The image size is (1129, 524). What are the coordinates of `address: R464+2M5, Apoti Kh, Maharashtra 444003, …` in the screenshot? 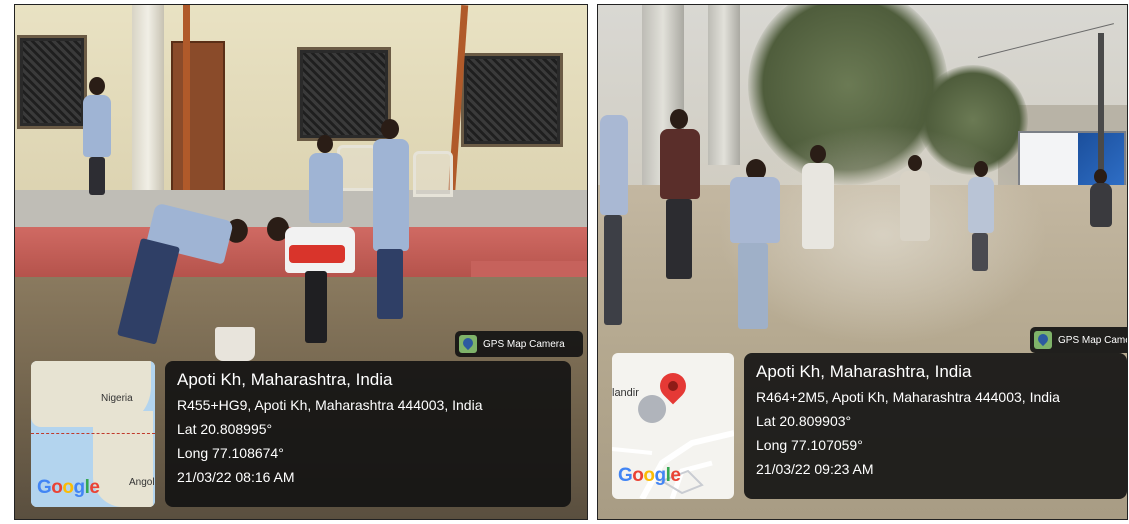 It's located at (908, 397).